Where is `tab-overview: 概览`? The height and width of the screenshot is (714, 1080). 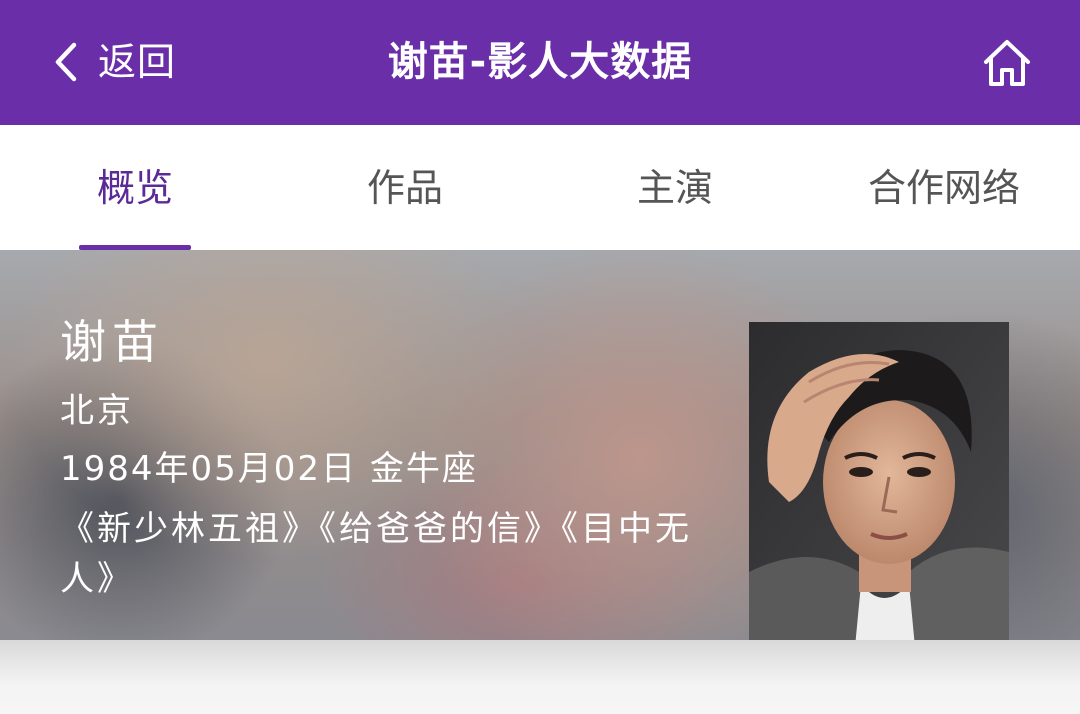
tab-overview: 概览 is located at coordinates (135, 187).